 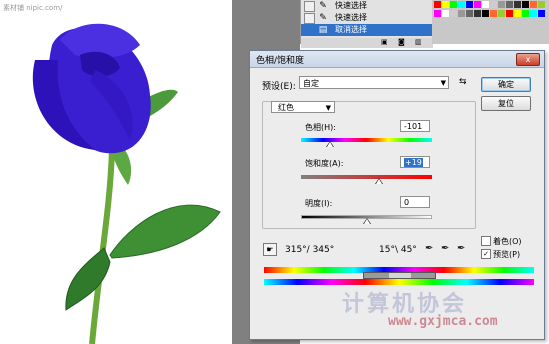 I want to click on color-range-center, so click(x=400, y=275).